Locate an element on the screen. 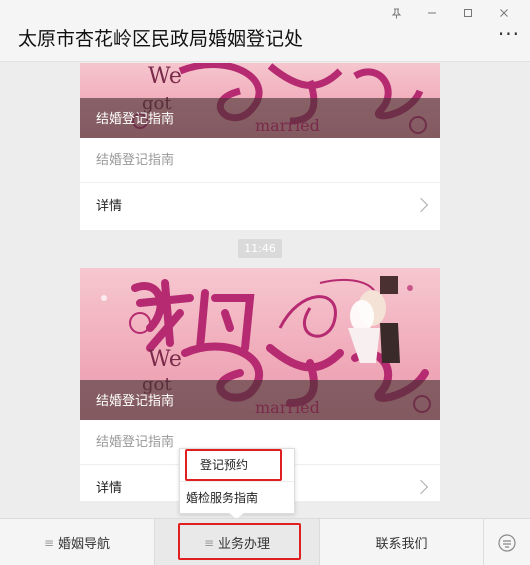  close-icon is located at coordinates (504, 13).